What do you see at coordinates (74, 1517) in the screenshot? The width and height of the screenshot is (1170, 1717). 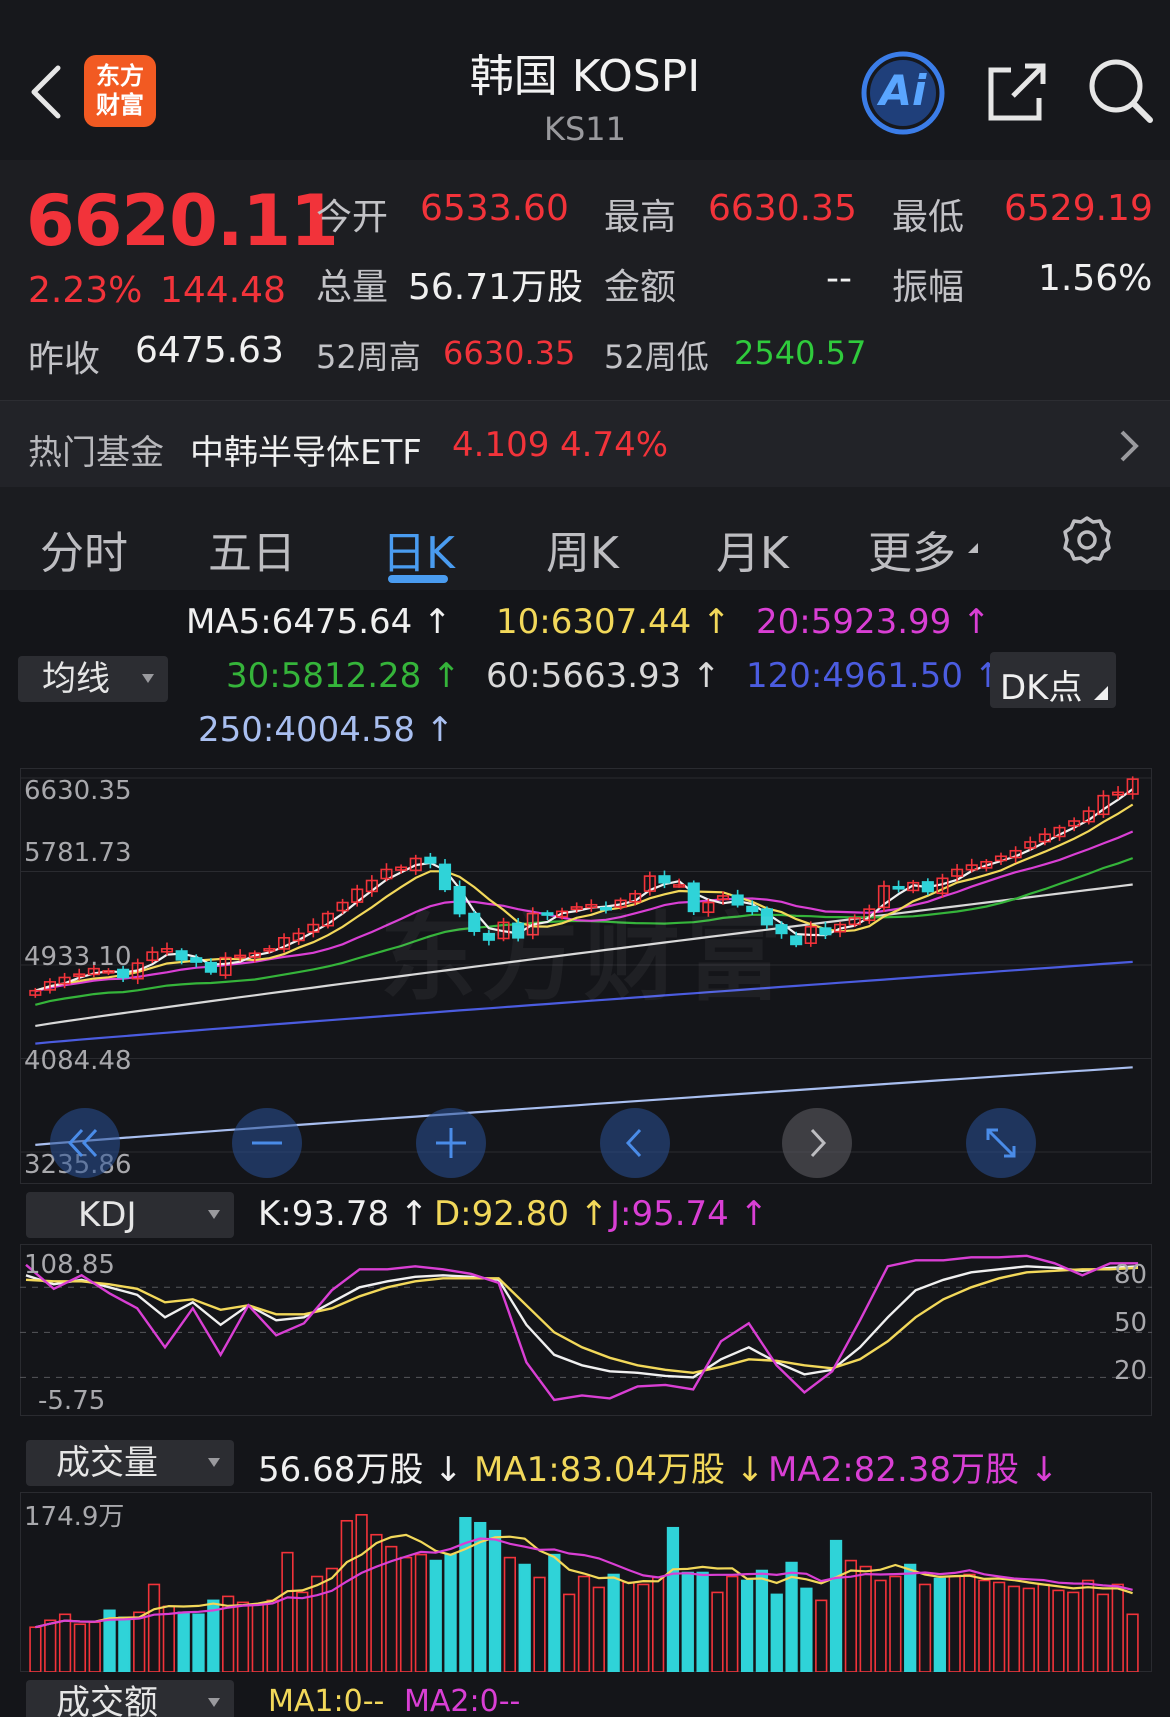 I see `volume-axis-top: 174.9万` at bounding box center [74, 1517].